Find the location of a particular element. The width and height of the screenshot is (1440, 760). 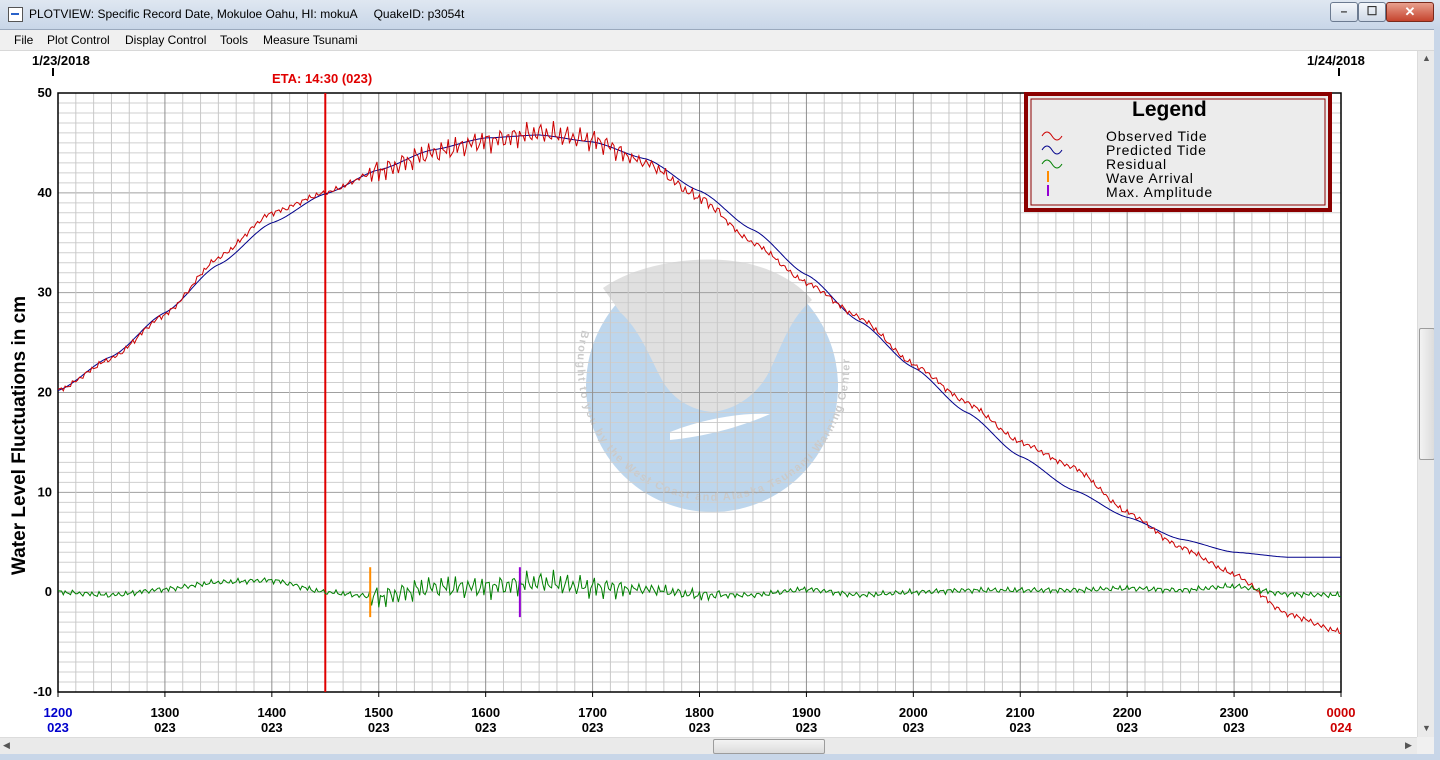

y-tick-label: 50 is located at coordinates (45, 92).